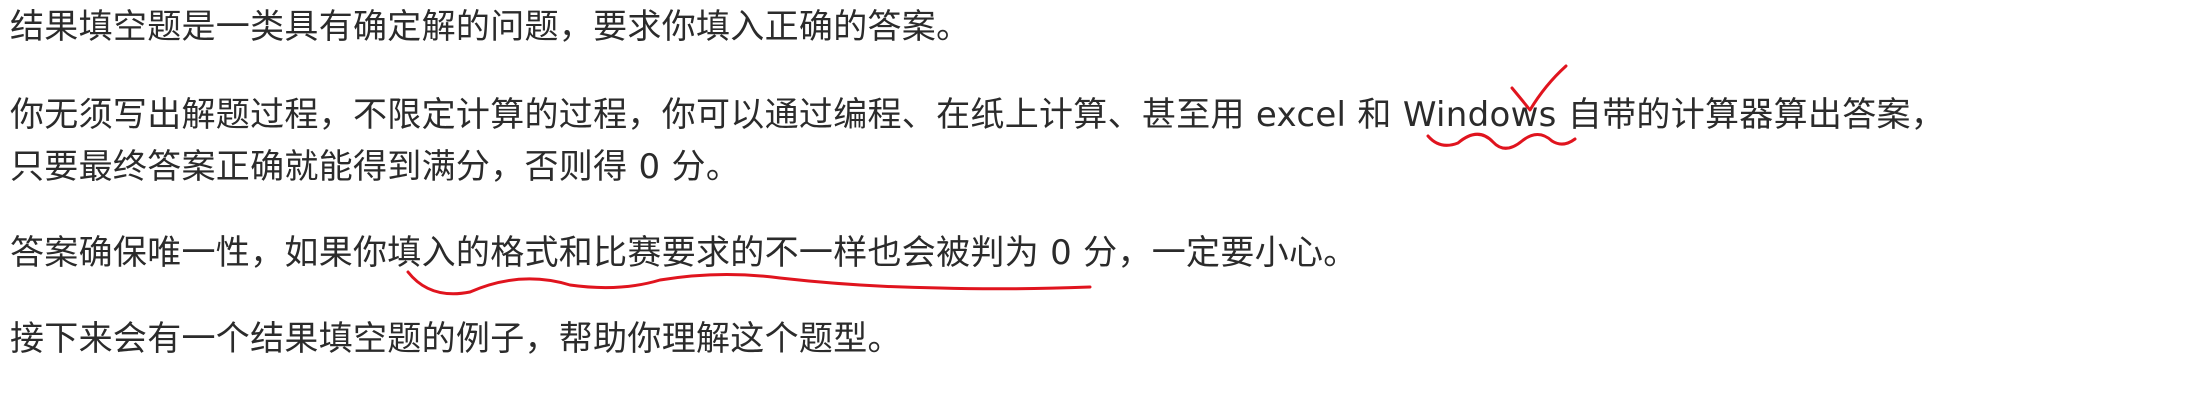 Image resolution: width=2208 pixels, height=417 pixels. I want to click on paragraph-method-line-2: 只要最终答案正确就能得到满分，否则得 0 分。, so click(375, 167).